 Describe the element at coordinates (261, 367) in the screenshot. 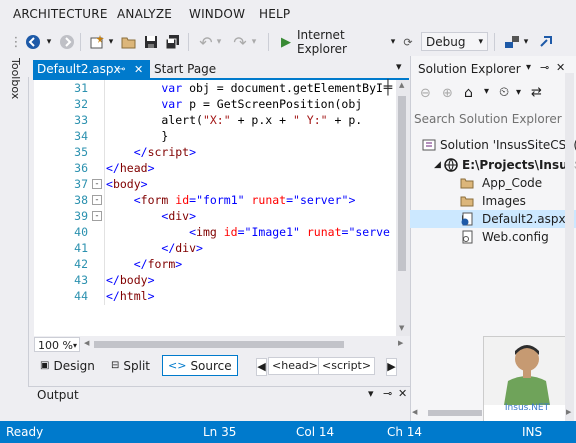

I see `breadcrumb-prev-icon: ◀` at that location.